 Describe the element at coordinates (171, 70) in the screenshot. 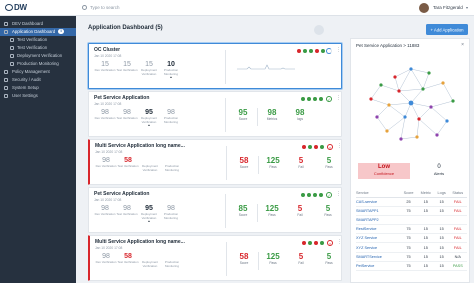

I see `stage-item: 10 Production Monitoring ▲` at that location.